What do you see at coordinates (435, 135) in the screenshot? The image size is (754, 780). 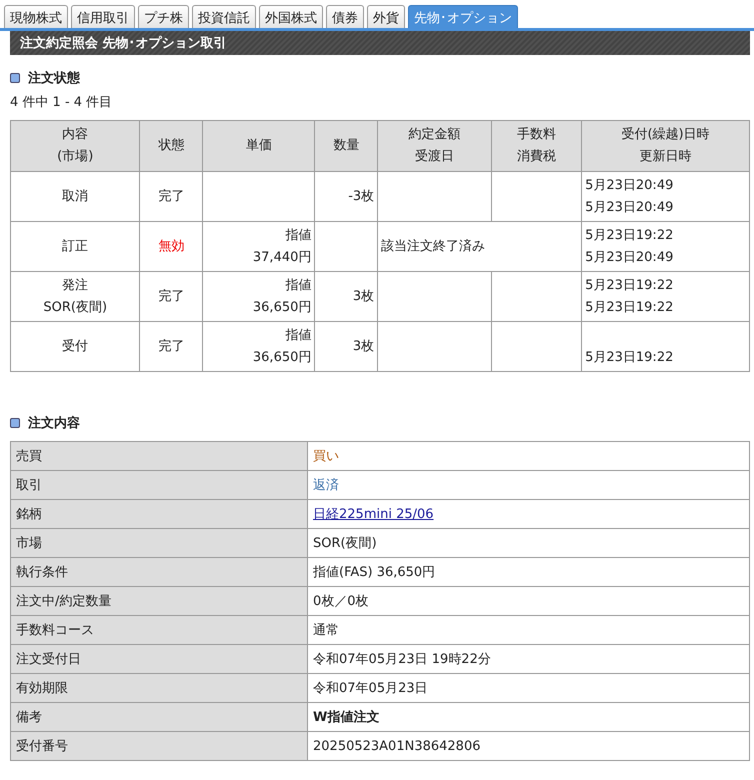 I see `column-header: 約定金額` at bounding box center [435, 135].